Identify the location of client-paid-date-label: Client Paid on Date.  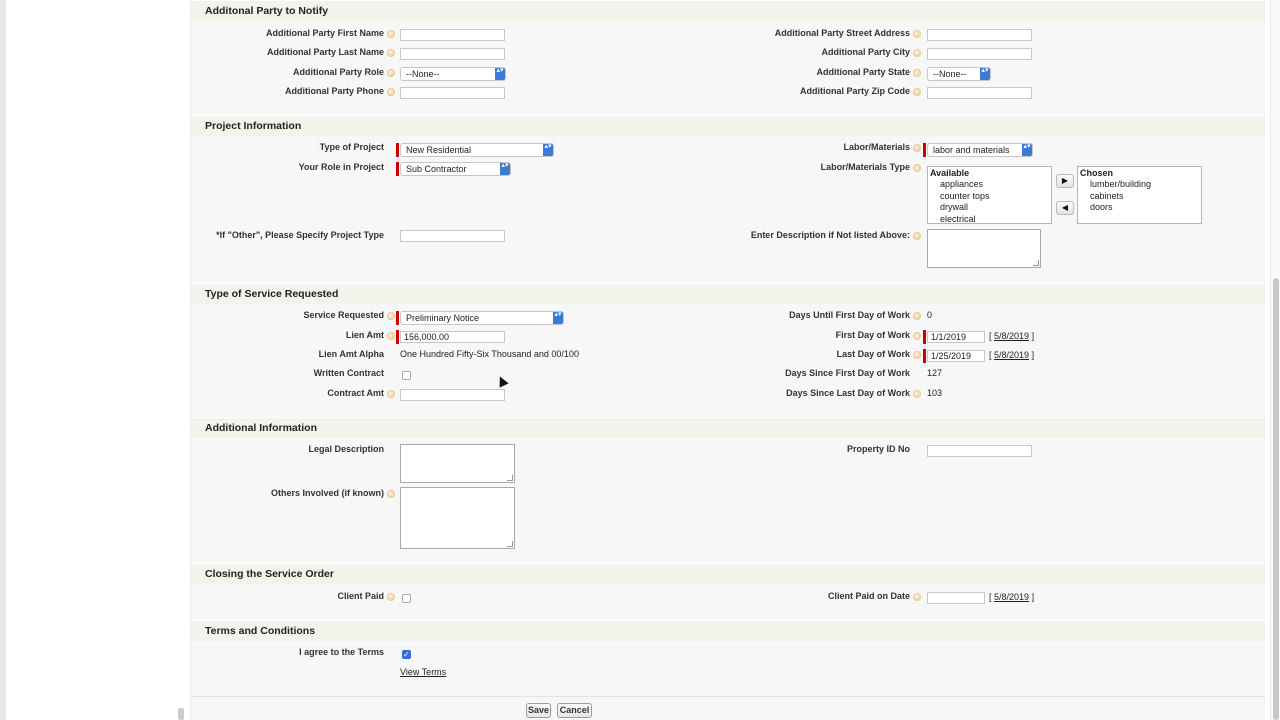
(868, 596).